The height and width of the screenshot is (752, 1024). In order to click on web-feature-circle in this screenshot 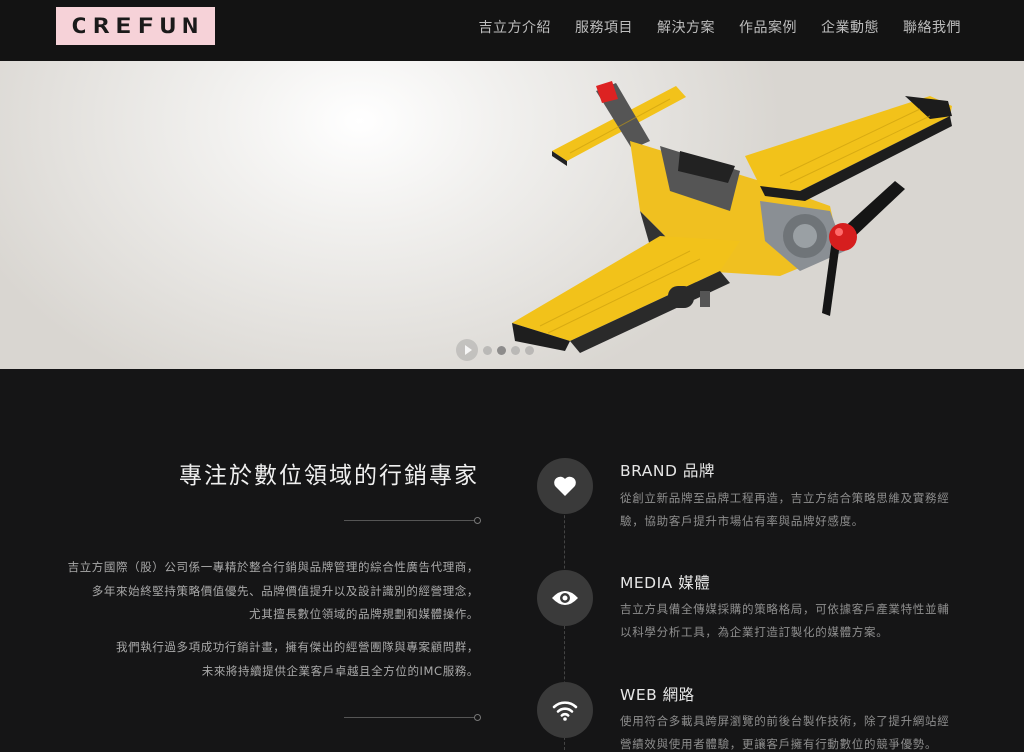, I will do `click(565, 710)`.